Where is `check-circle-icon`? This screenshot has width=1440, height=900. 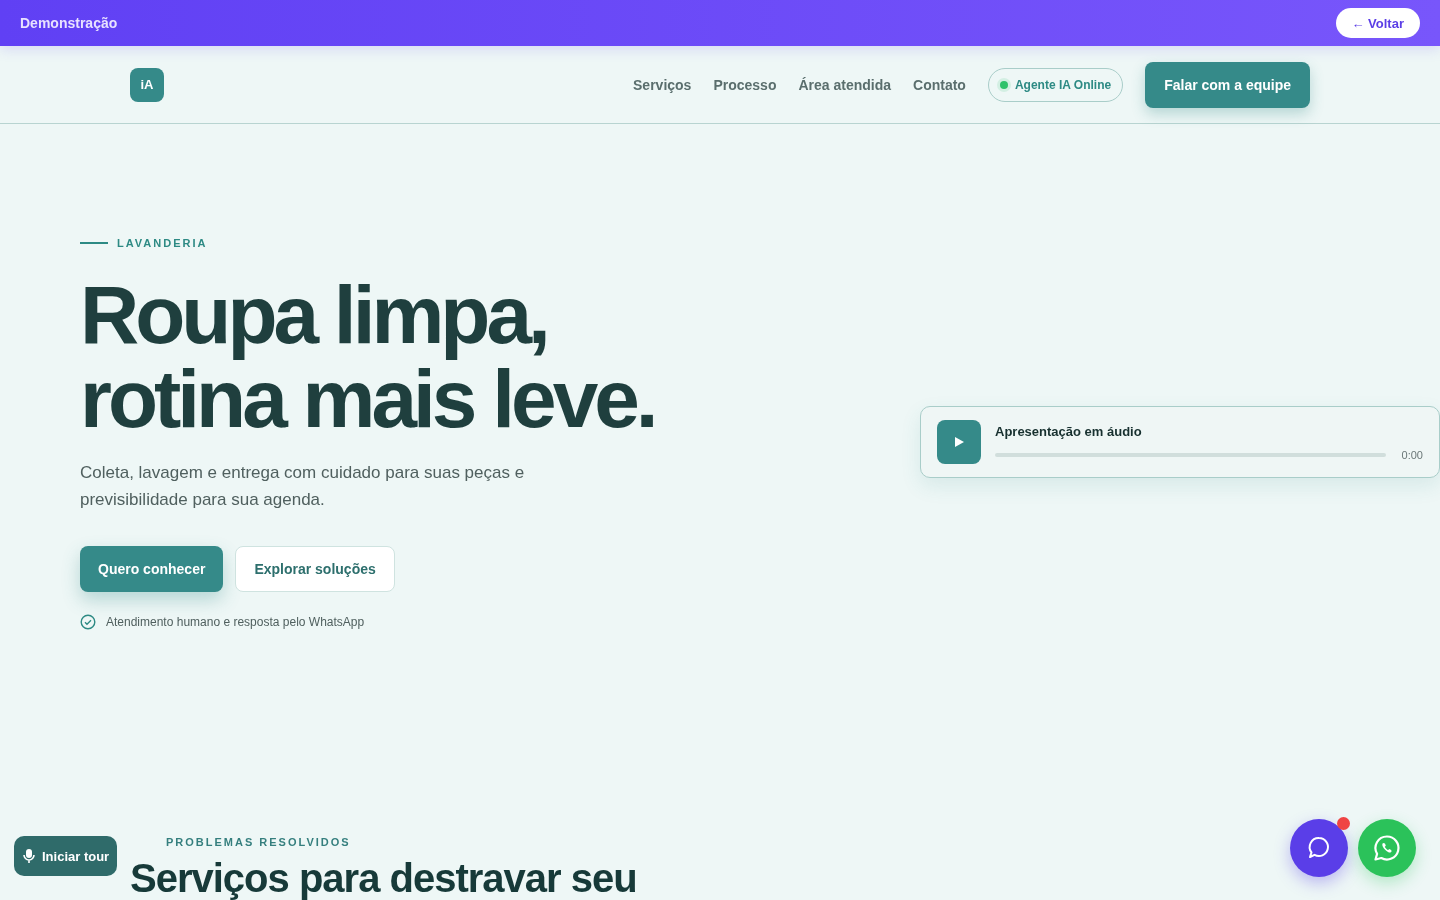 check-circle-icon is located at coordinates (88, 621).